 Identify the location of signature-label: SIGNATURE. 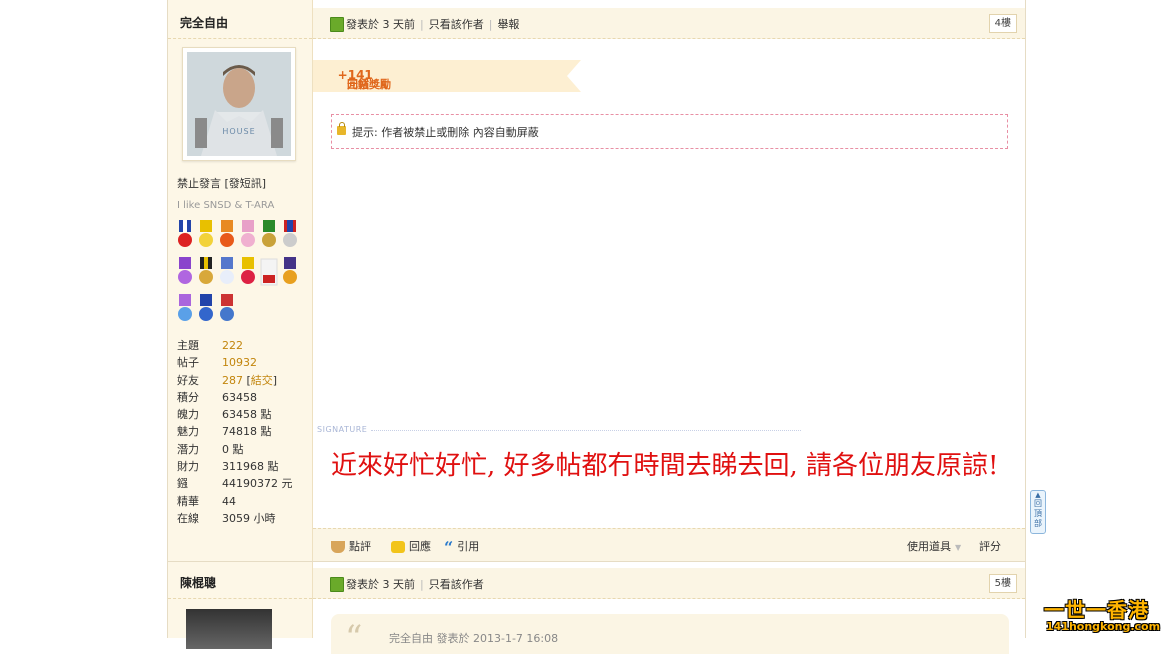
(342, 429).